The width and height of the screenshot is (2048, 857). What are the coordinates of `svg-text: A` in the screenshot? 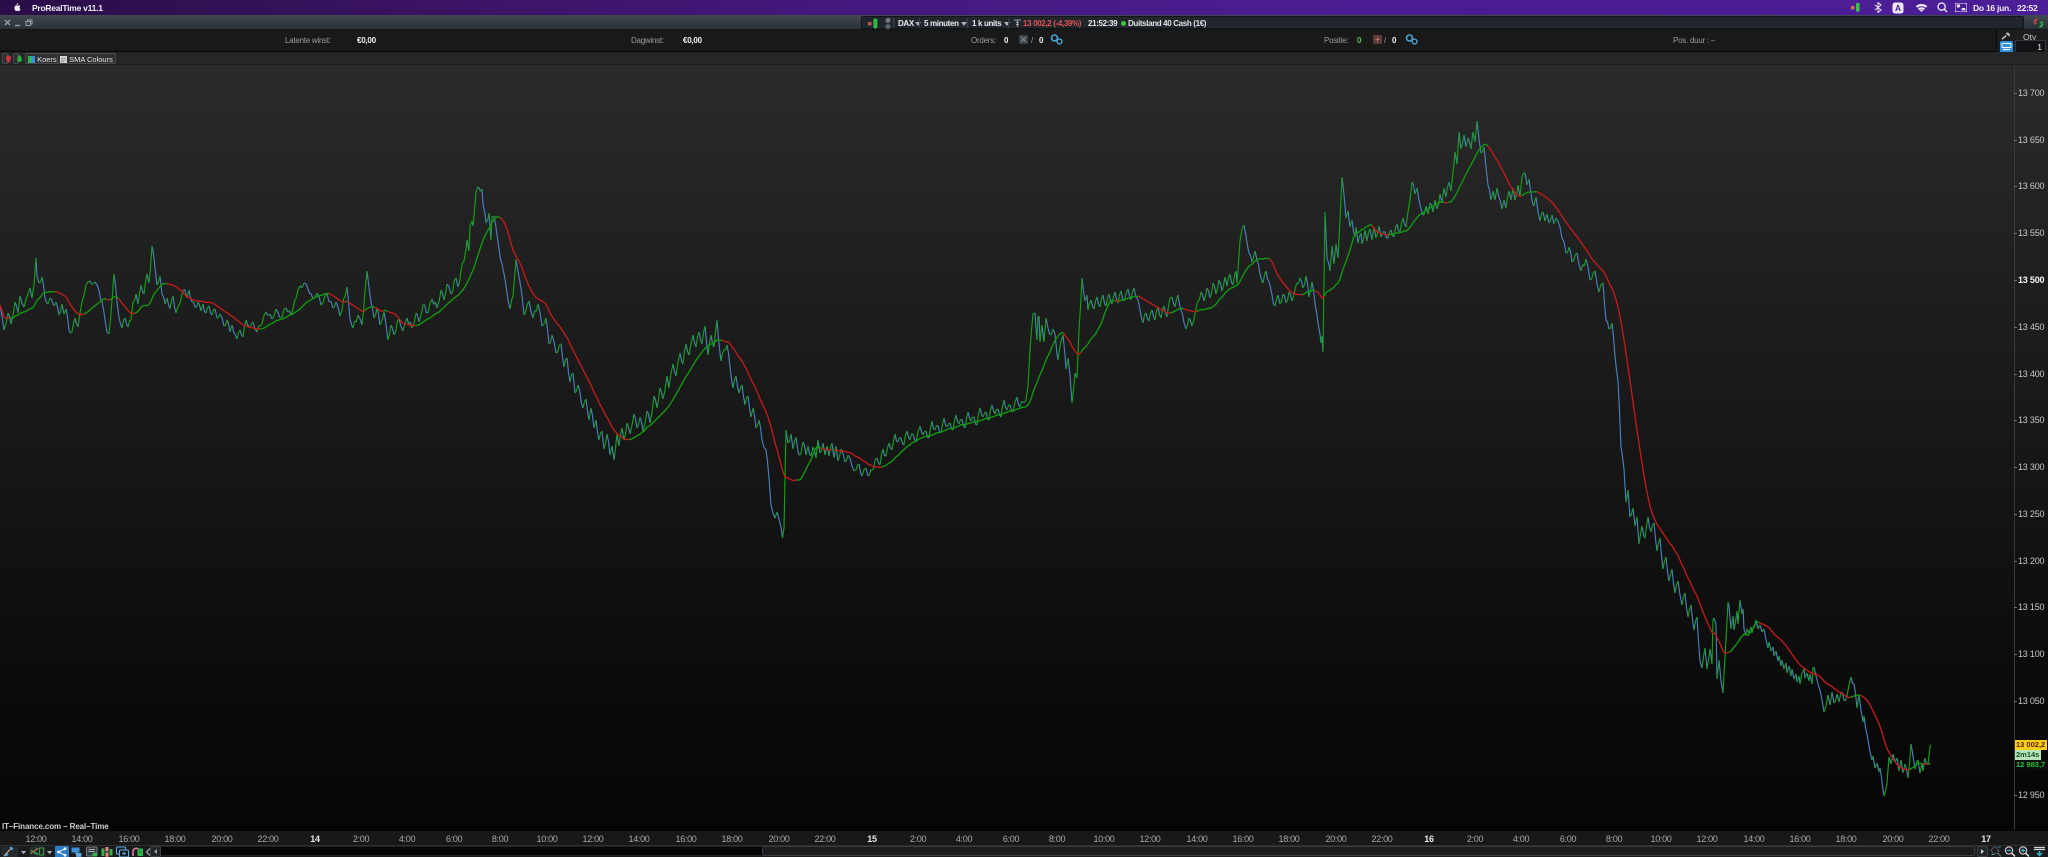 It's located at (1898, 8).